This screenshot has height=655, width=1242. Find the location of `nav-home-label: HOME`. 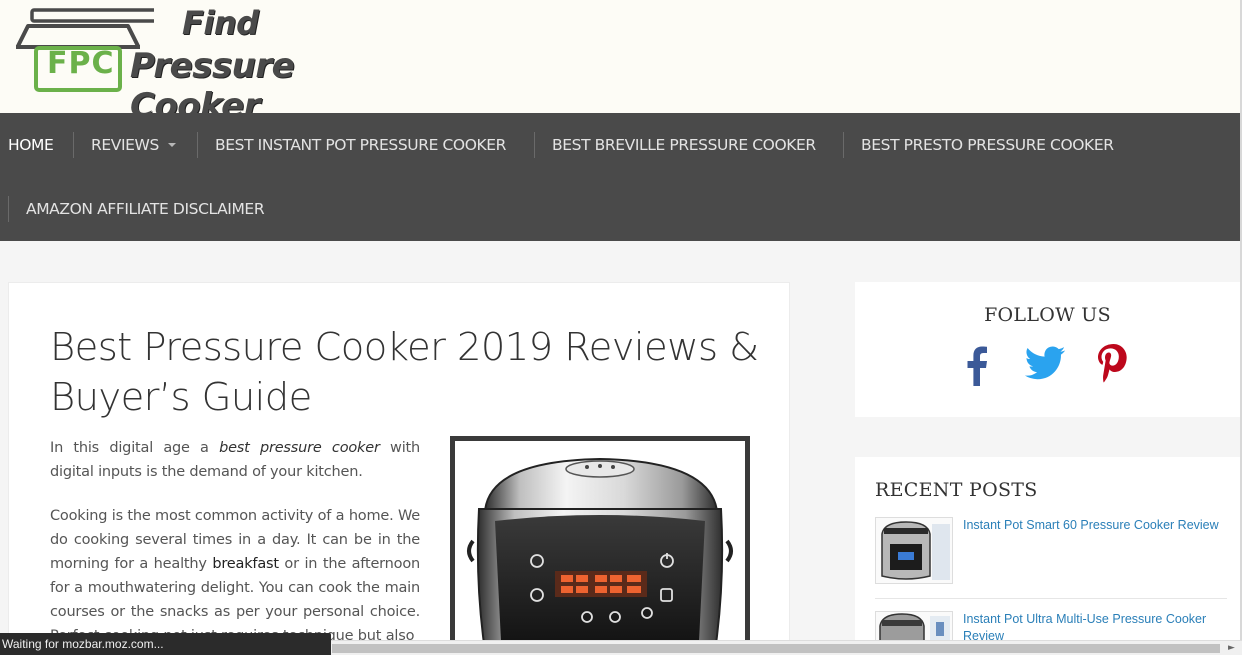

nav-home-label: HOME is located at coordinates (31, 145).